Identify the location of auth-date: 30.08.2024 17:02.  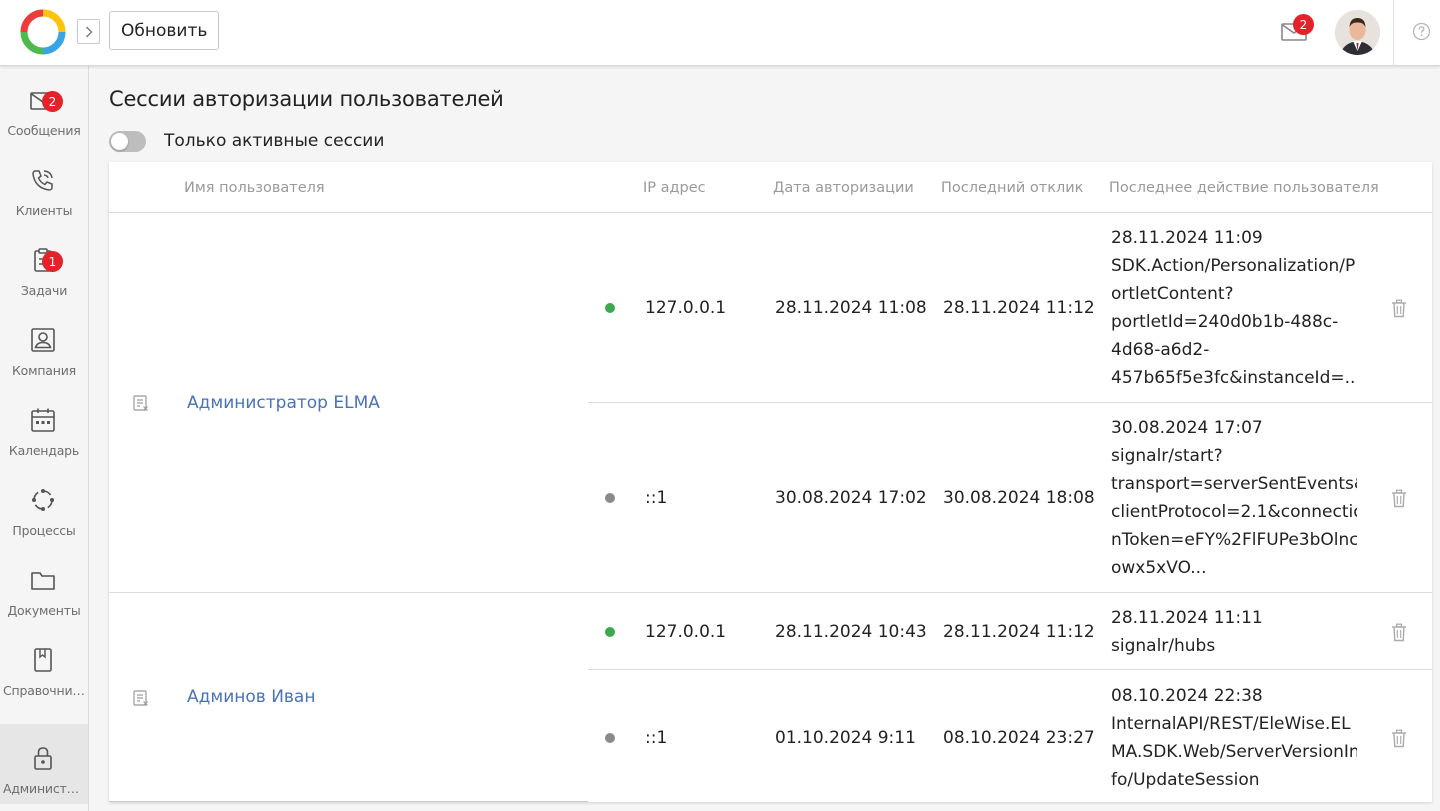
(851, 498).